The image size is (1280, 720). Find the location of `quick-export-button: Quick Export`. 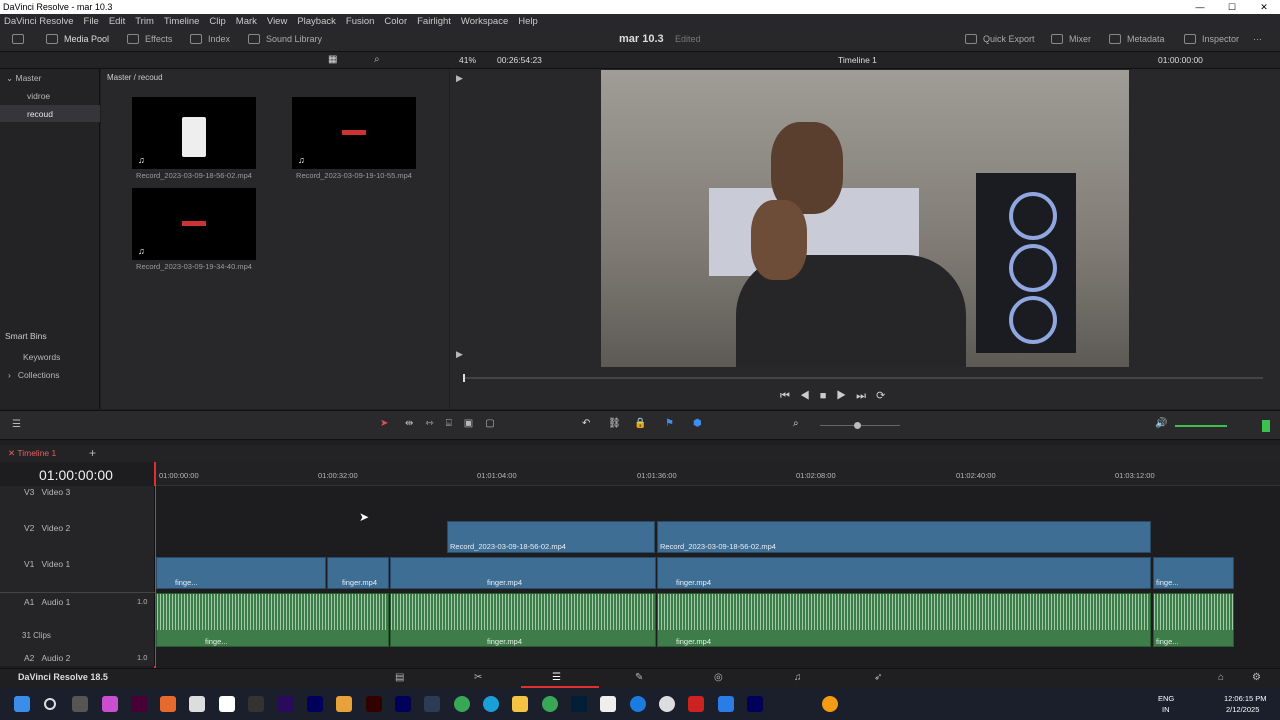

quick-export-button: Quick Export is located at coordinates (1000, 39).